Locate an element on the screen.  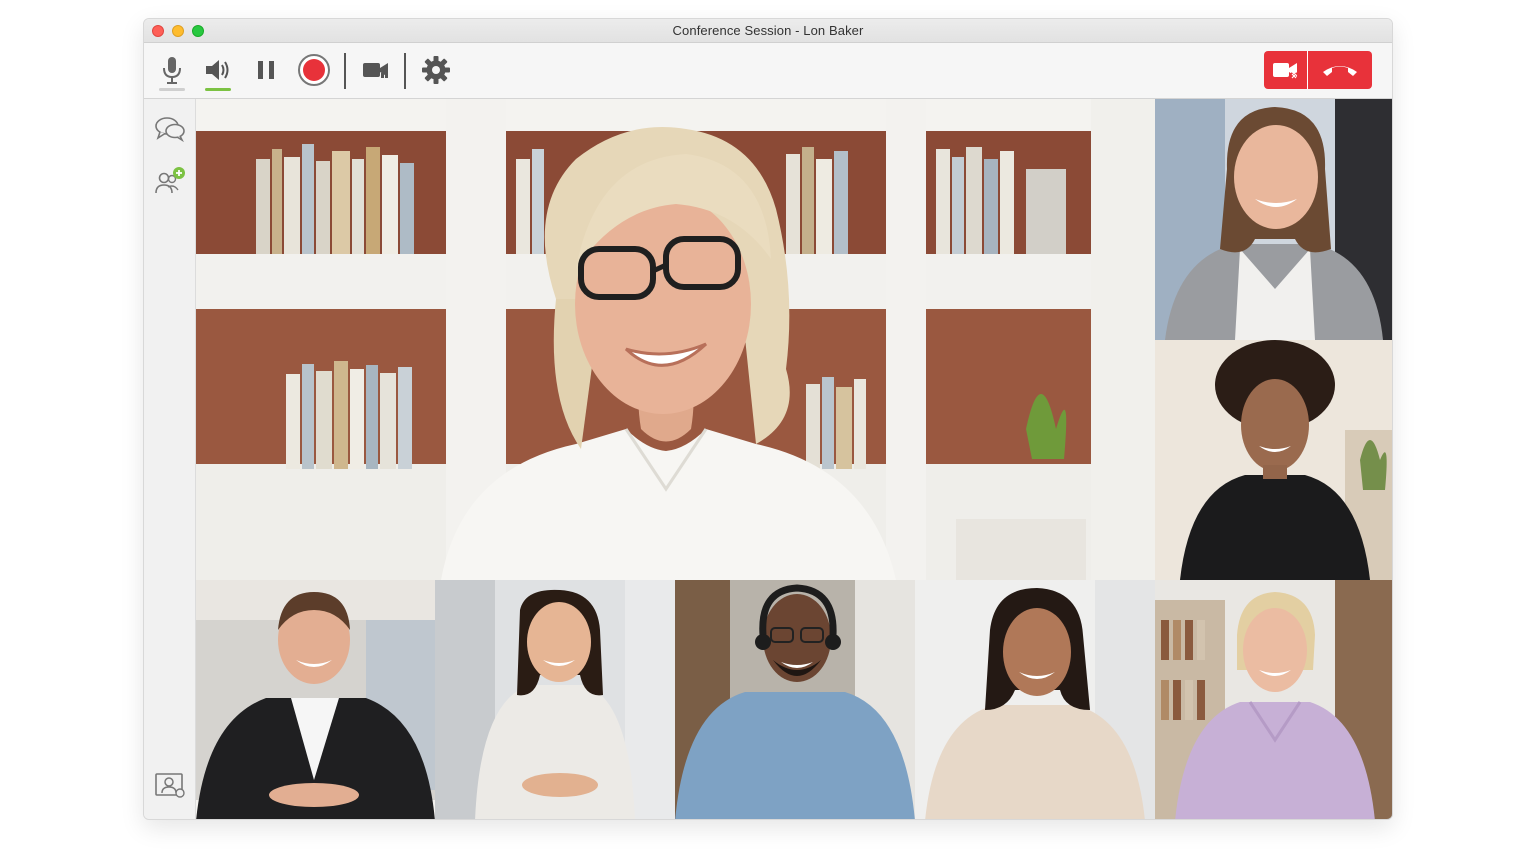
participants-button is located at coordinates (170, 181).